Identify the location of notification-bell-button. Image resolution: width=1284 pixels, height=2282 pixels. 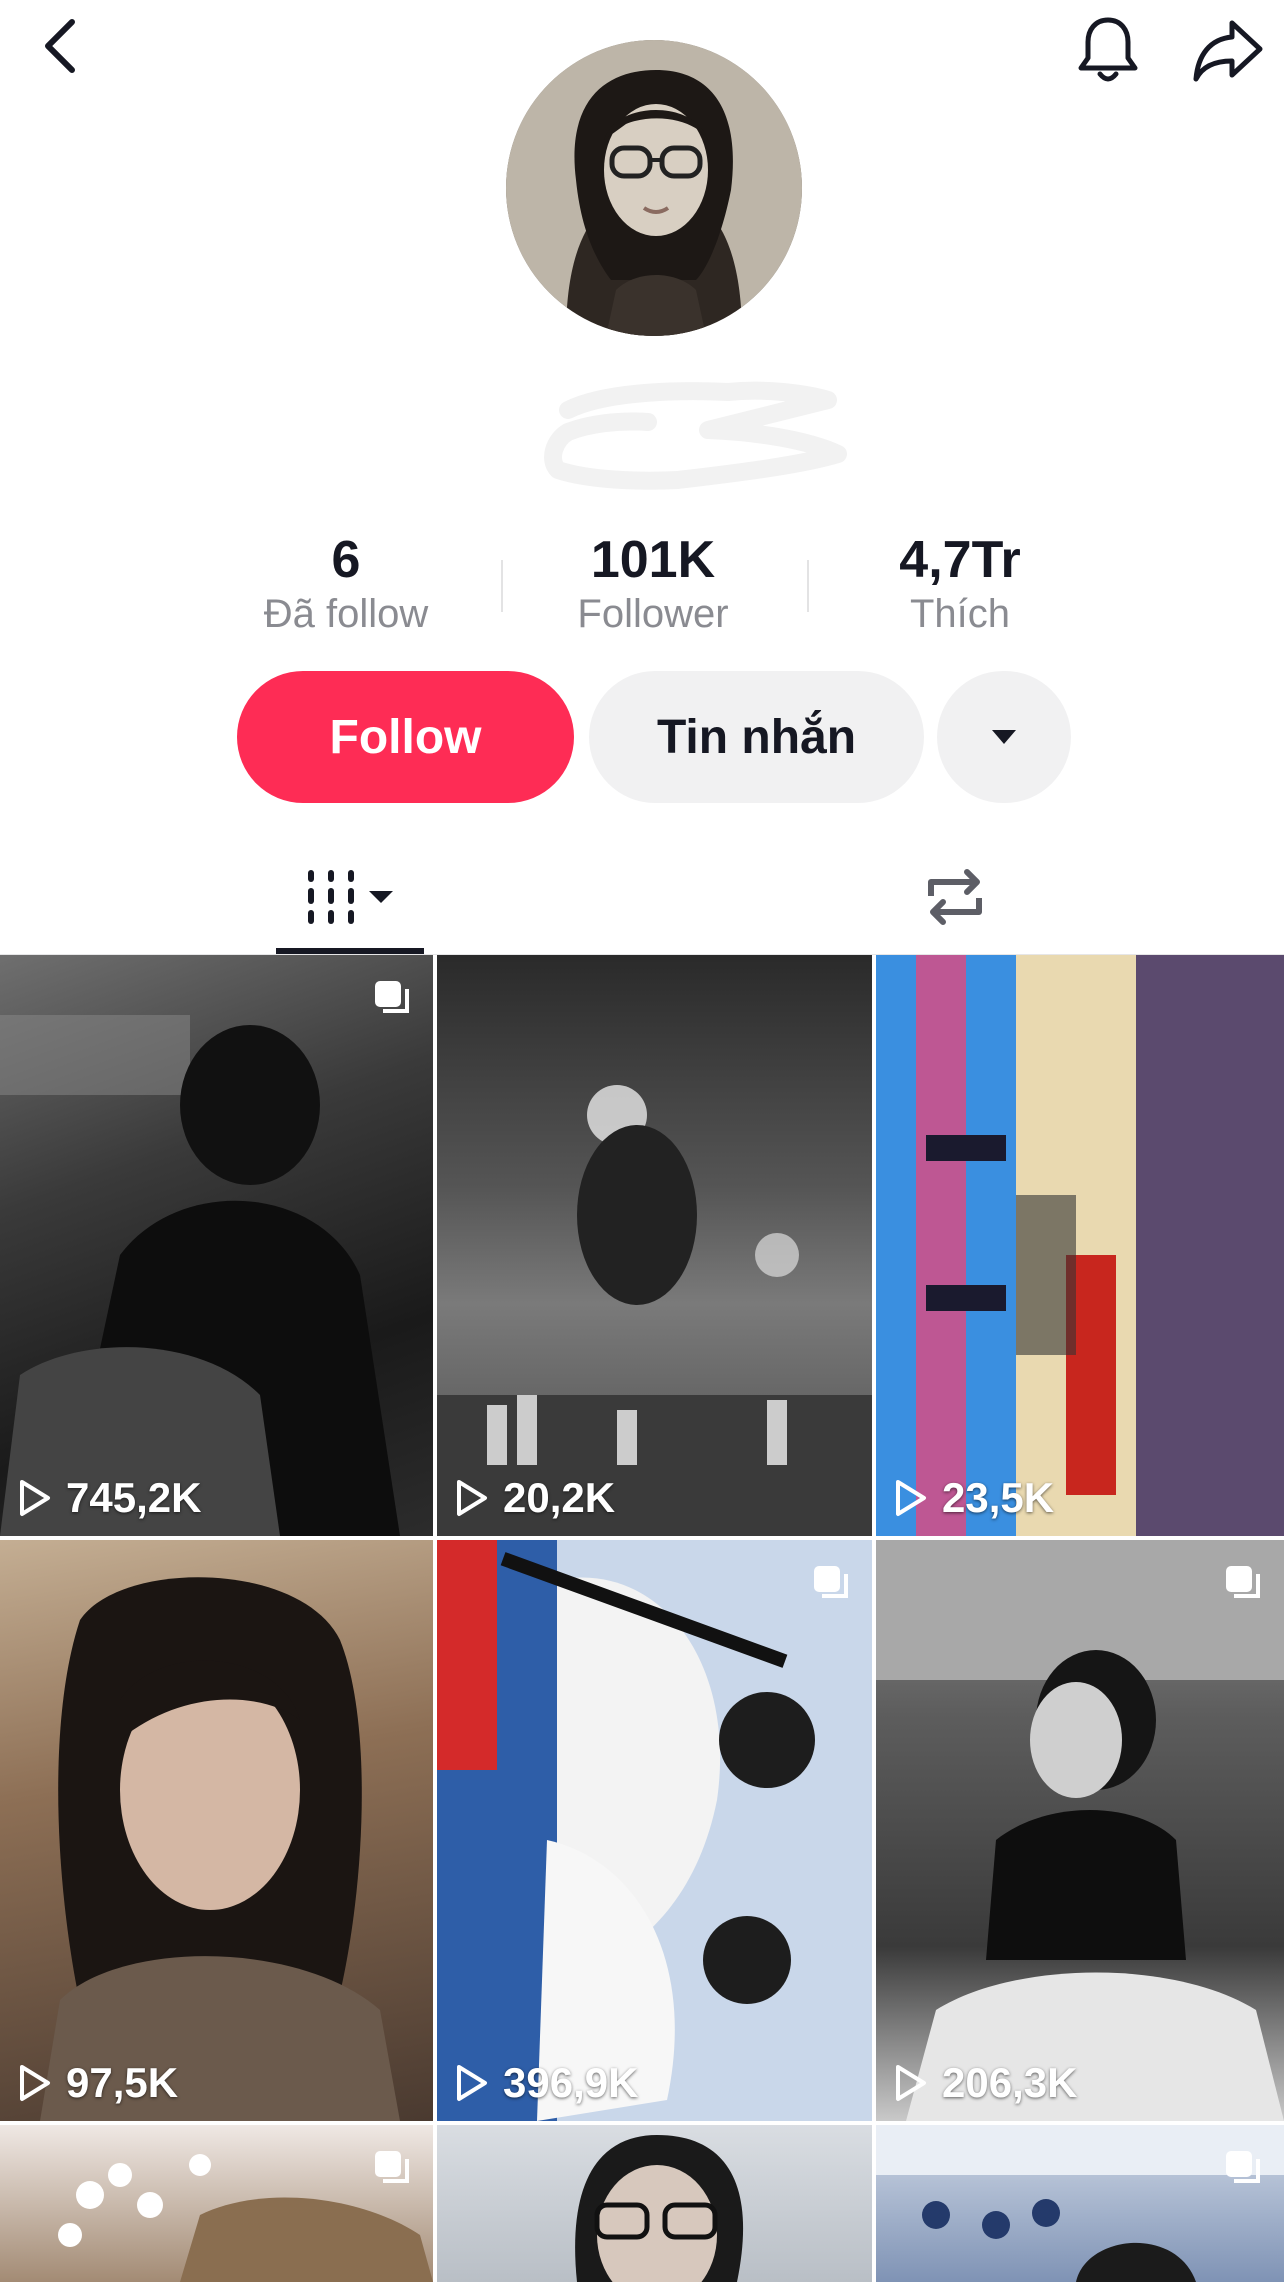
(1108, 50).